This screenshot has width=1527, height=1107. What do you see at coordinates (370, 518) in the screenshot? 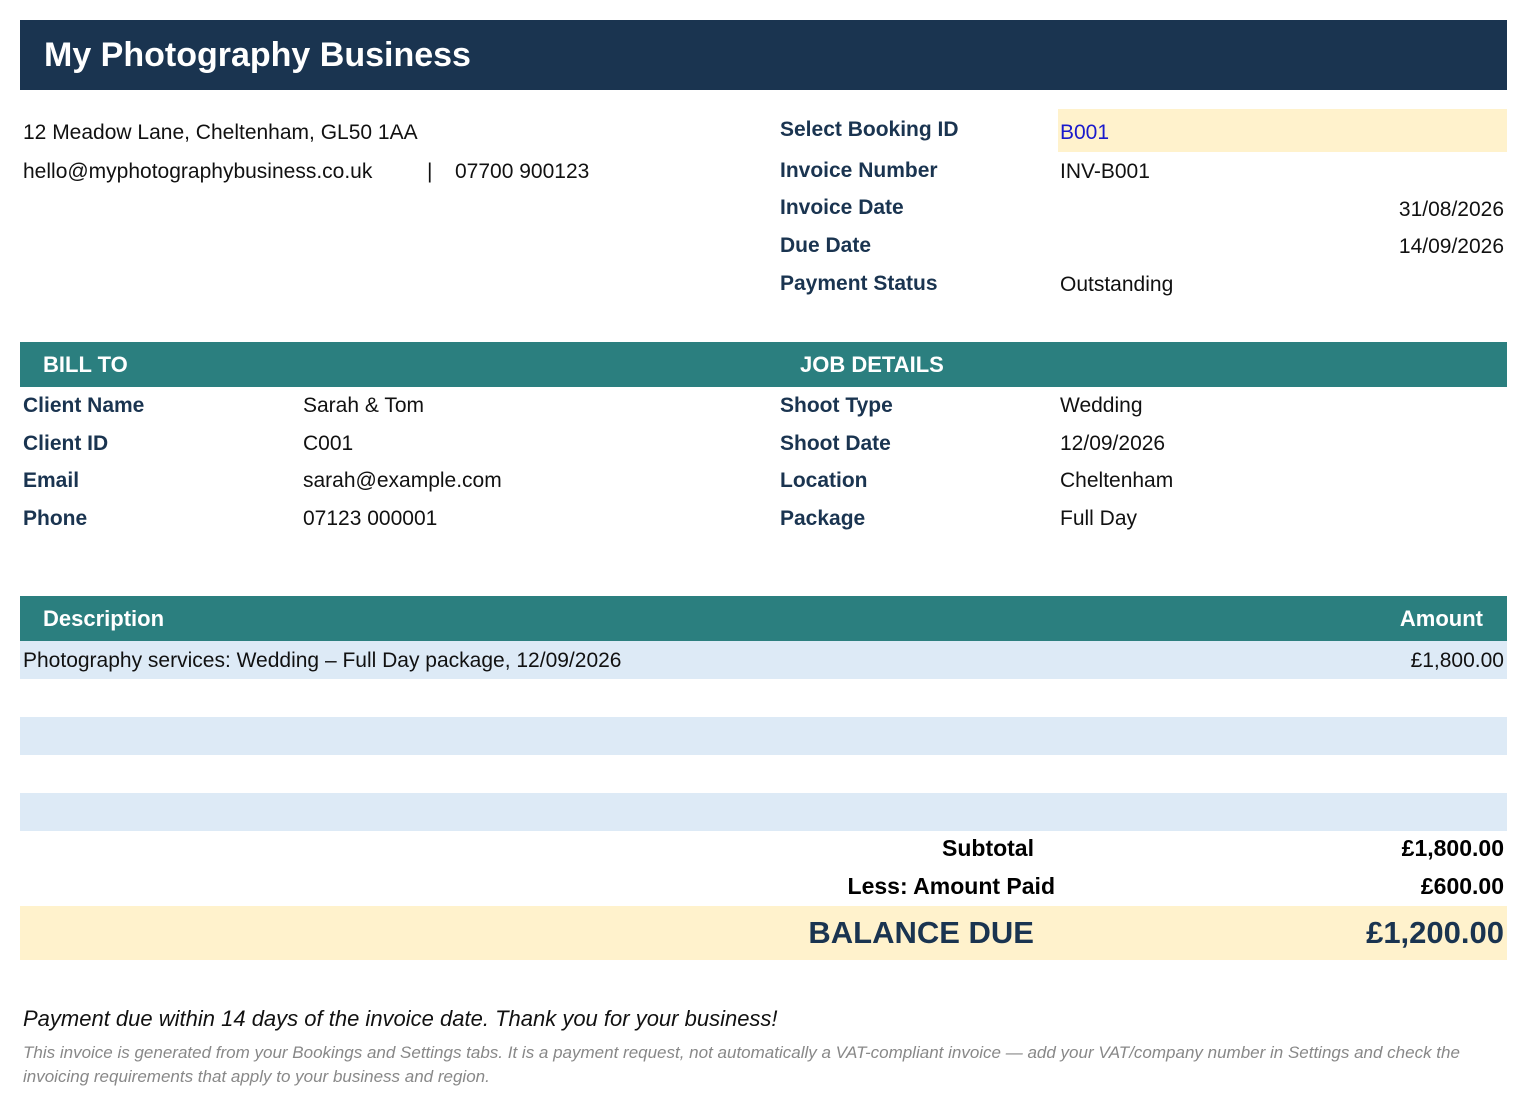
I see `client-phone-value: 07123 000001` at bounding box center [370, 518].